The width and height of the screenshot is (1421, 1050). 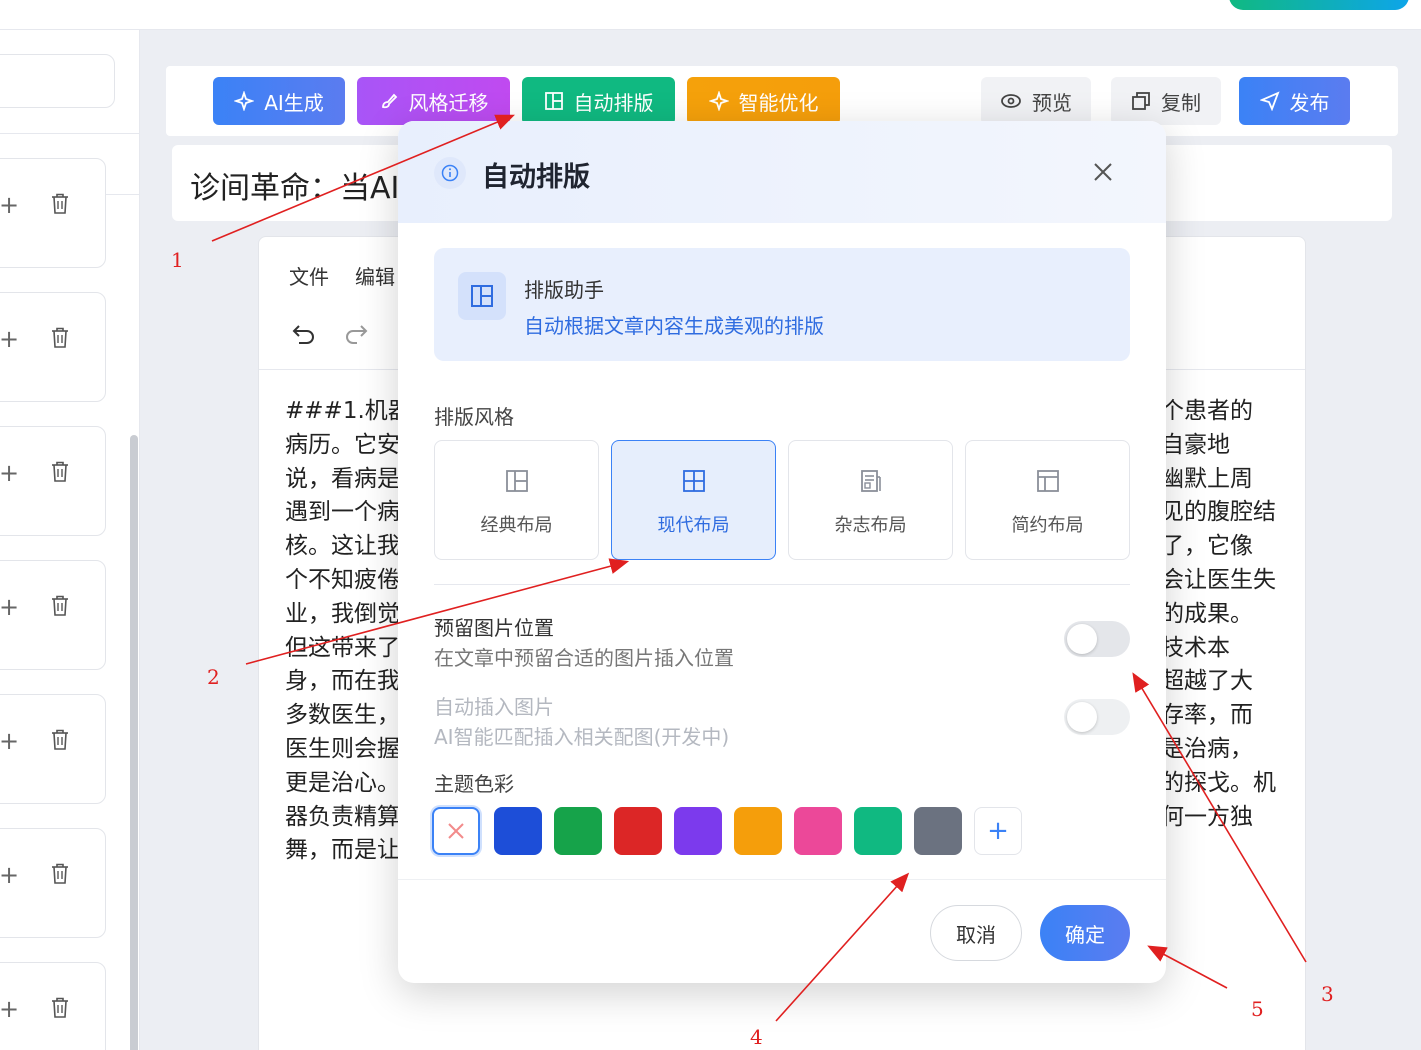 What do you see at coordinates (1309, 102) in the screenshot?
I see `publish-label: 发布` at bounding box center [1309, 102].